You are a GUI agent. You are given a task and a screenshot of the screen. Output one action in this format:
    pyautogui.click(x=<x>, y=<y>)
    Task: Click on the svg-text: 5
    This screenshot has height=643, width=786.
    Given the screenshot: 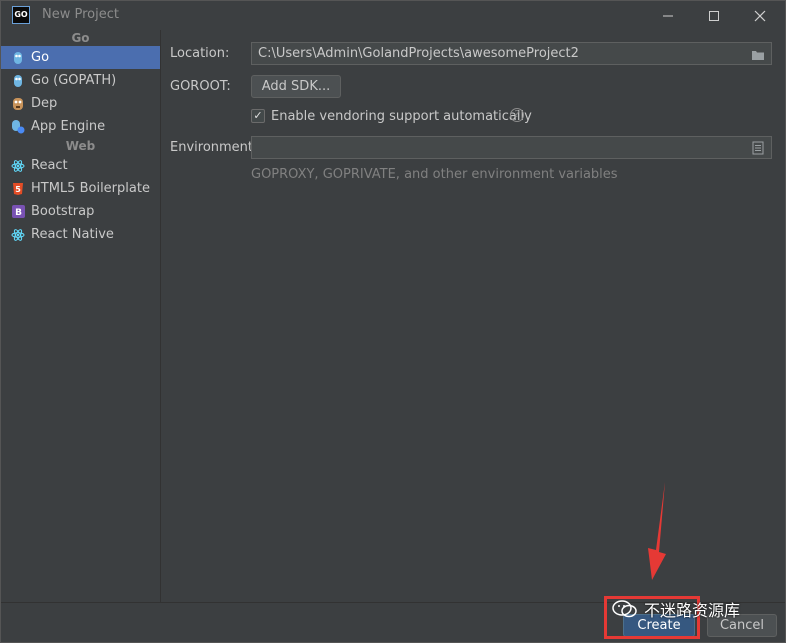 What is the action you would take?
    pyautogui.click(x=18, y=189)
    